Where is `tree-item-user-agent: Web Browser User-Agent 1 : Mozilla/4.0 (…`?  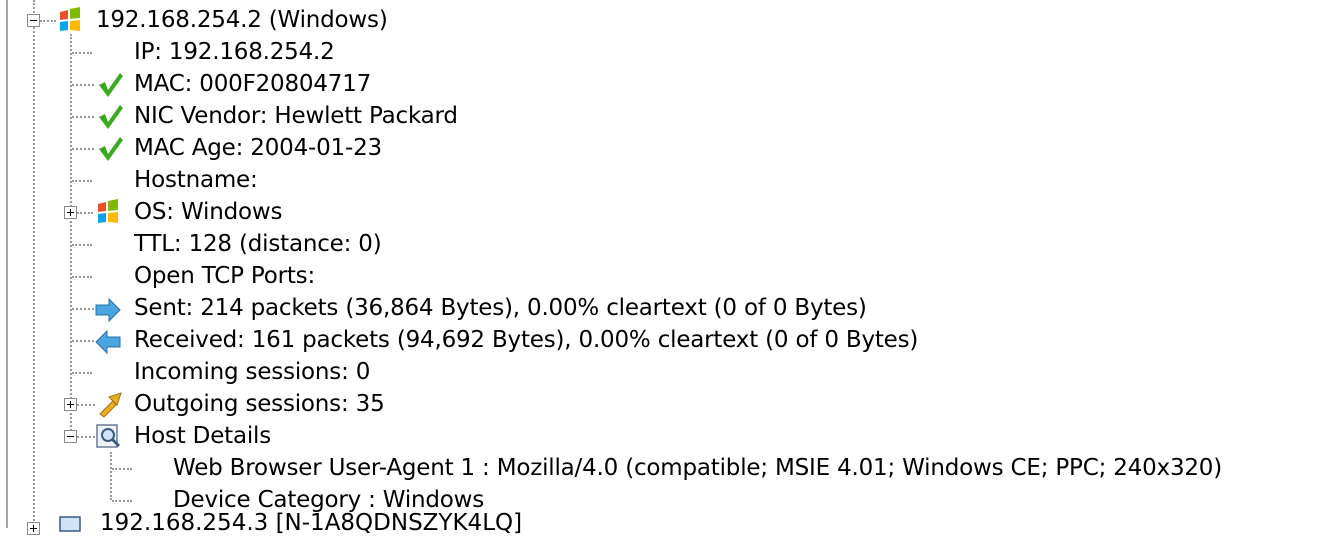 tree-item-user-agent: Web Browser User-Agent 1 : Mozilla/4.0 (… is located at coordinates (697, 468).